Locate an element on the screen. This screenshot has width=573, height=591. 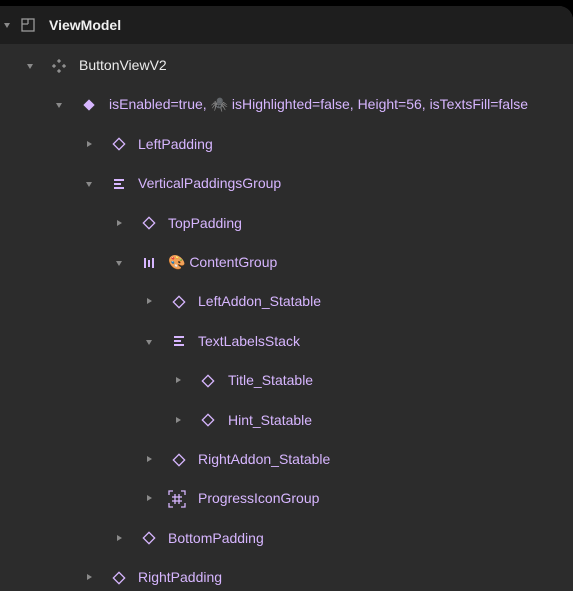
layer-row-root: ViewModel is located at coordinates (286, 25).